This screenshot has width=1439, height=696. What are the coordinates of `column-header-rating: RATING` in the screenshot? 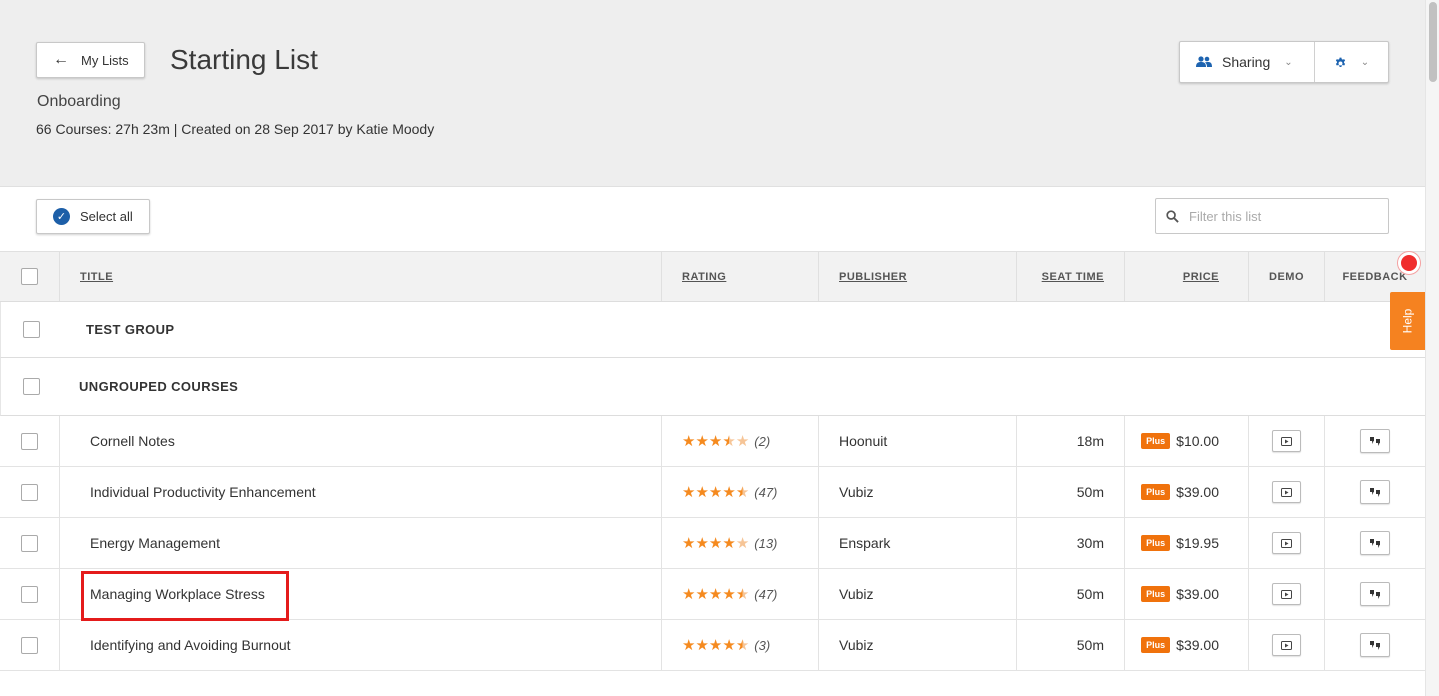 It's located at (740, 276).